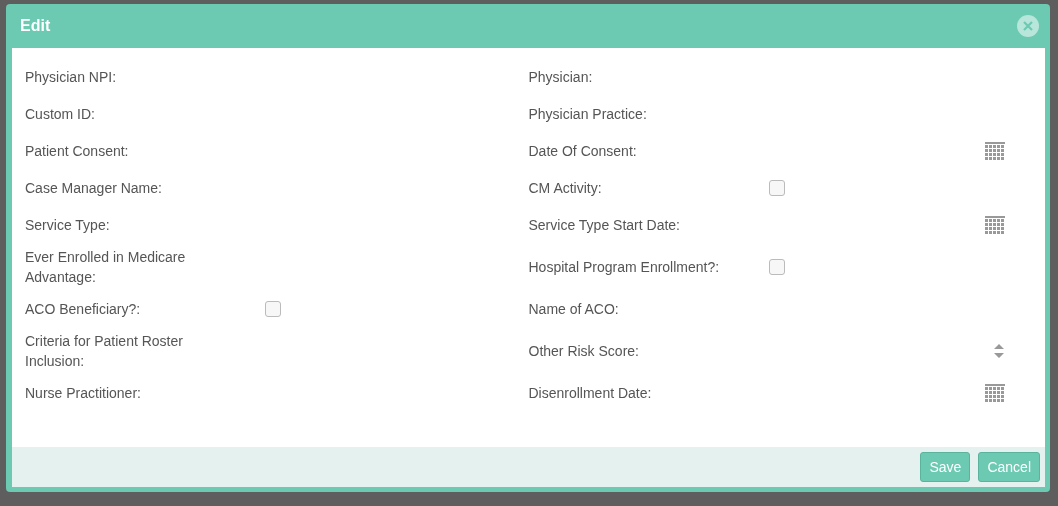 The image size is (1058, 506). What do you see at coordinates (68, 225) in the screenshot?
I see `field-label: Service Type:` at bounding box center [68, 225].